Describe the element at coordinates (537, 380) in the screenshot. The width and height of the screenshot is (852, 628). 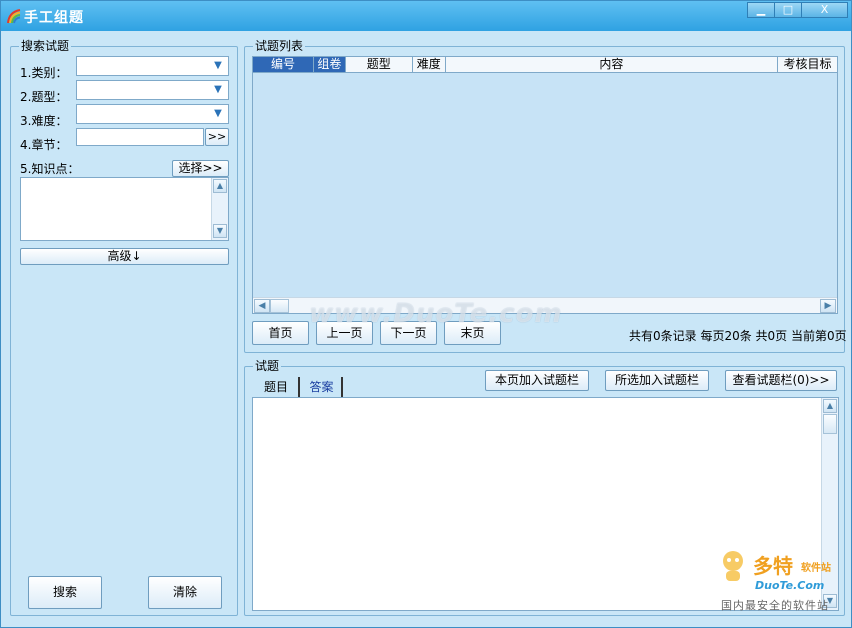
I see `add-page-to-basket-button: 本页加入试题栏` at that location.